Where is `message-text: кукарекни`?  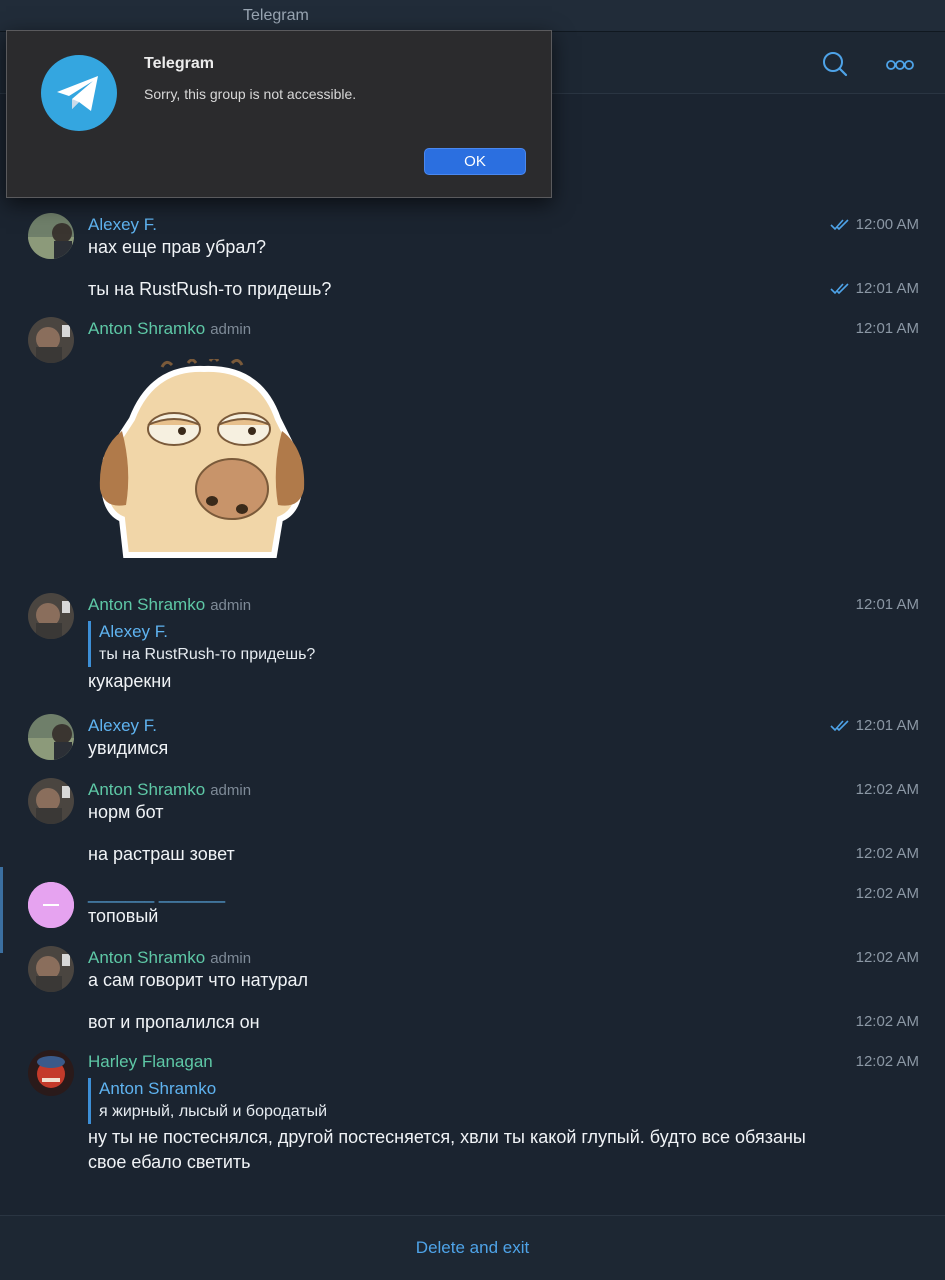 message-text: кукарекни is located at coordinates (130, 681).